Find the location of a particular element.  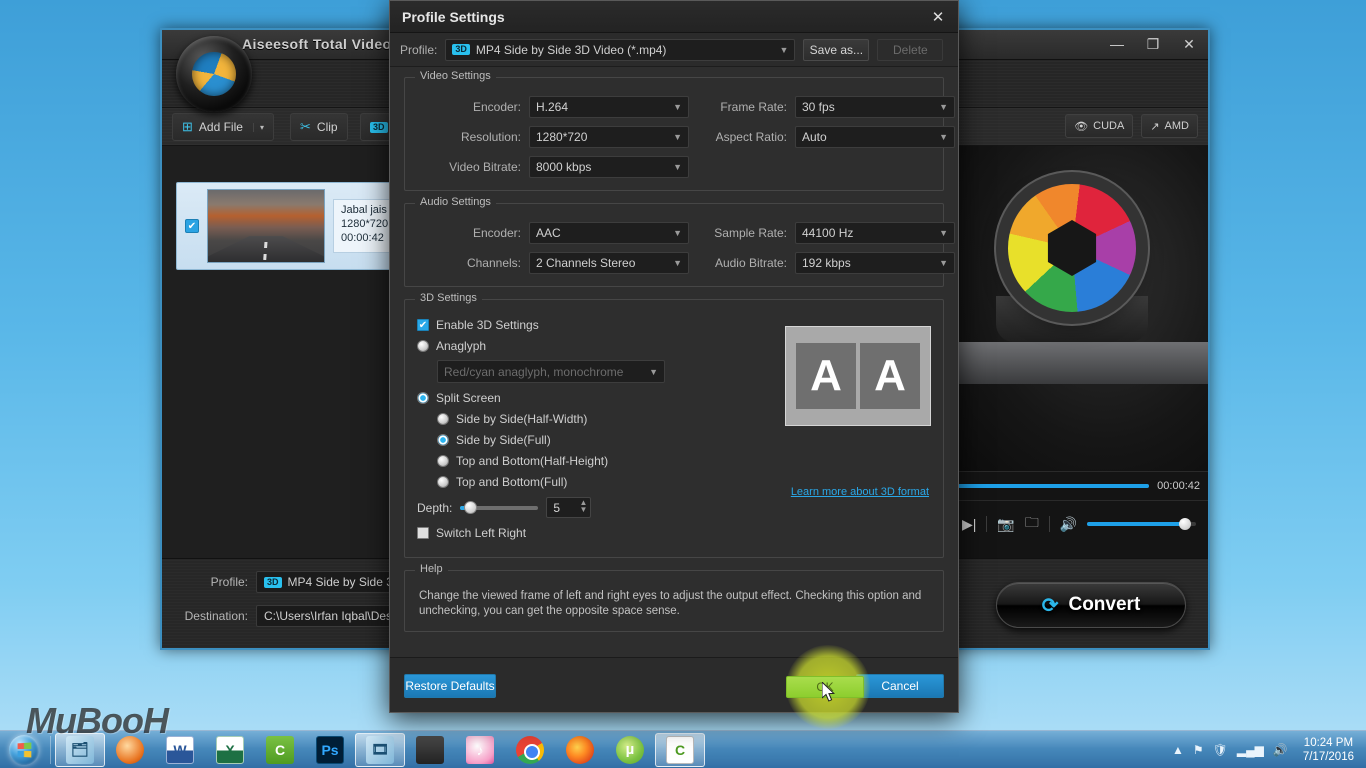

channels-dropdown: 2 Channels Stereo ▼ is located at coordinates (609, 263).